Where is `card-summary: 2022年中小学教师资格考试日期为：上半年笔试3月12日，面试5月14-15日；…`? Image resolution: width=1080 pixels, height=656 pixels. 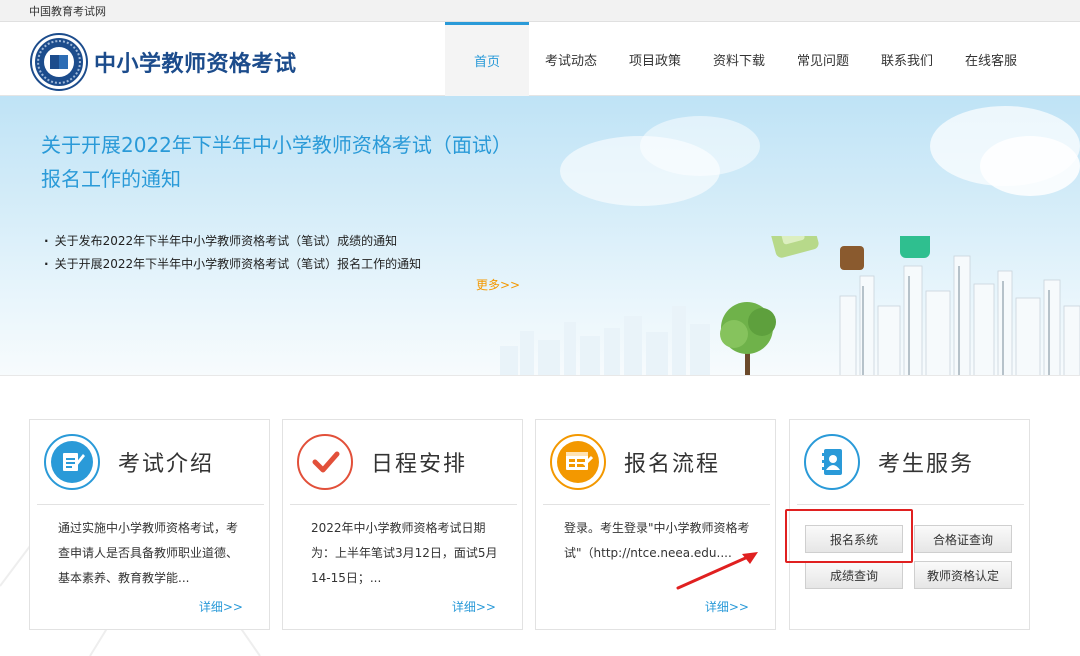
card-summary: 2022年中小学教师资格考试日期为：上半年笔试3月12日，面试5月14-15日；… is located at coordinates (404, 553).